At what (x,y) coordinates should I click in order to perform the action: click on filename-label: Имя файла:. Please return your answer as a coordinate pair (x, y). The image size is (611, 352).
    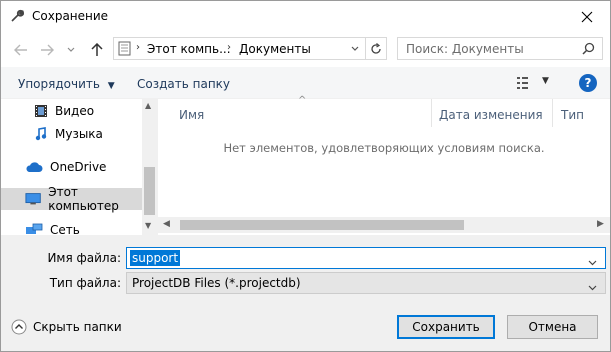
    Looking at the image, I should click on (84, 258).